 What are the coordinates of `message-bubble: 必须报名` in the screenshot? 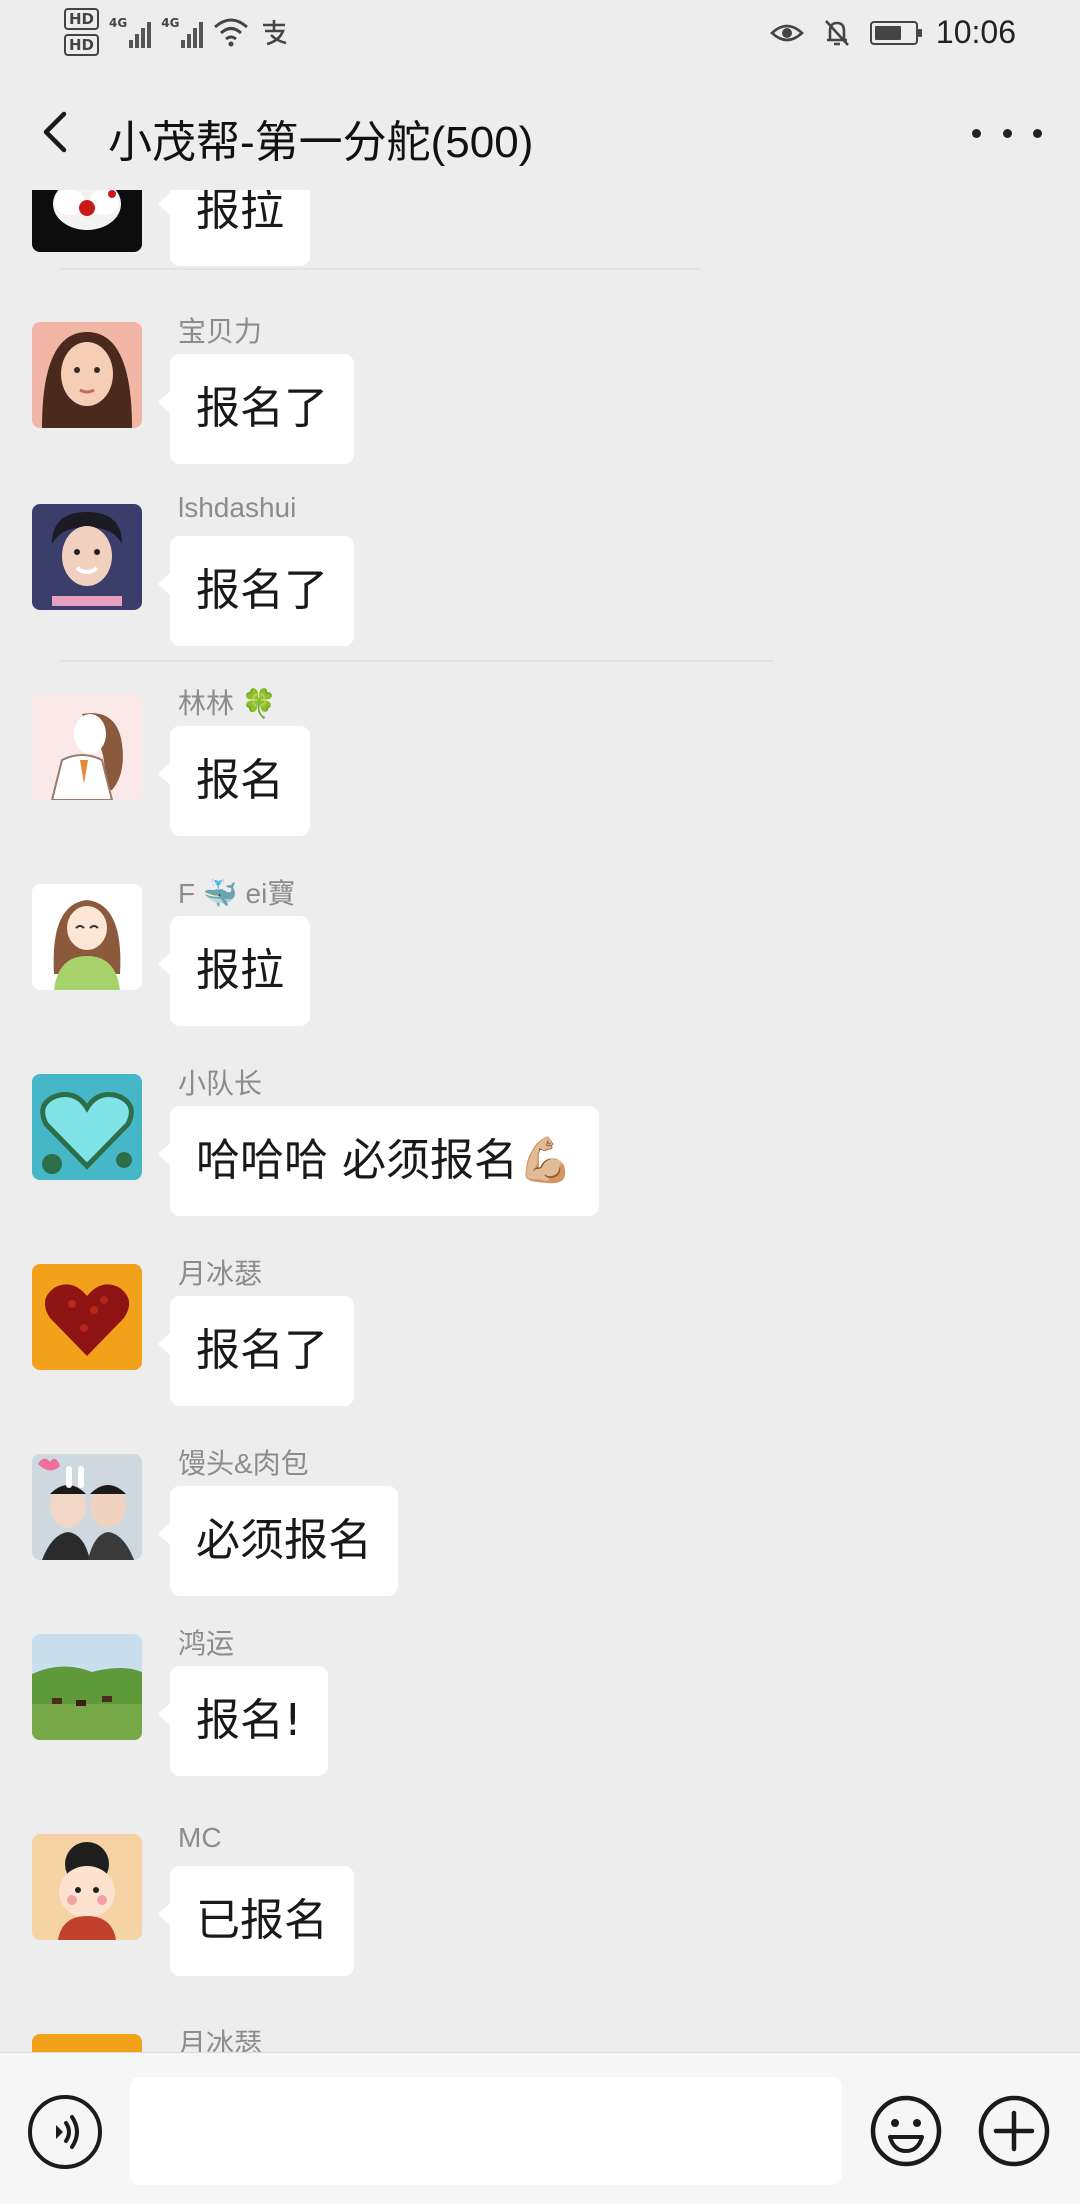 It's located at (278, 1541).